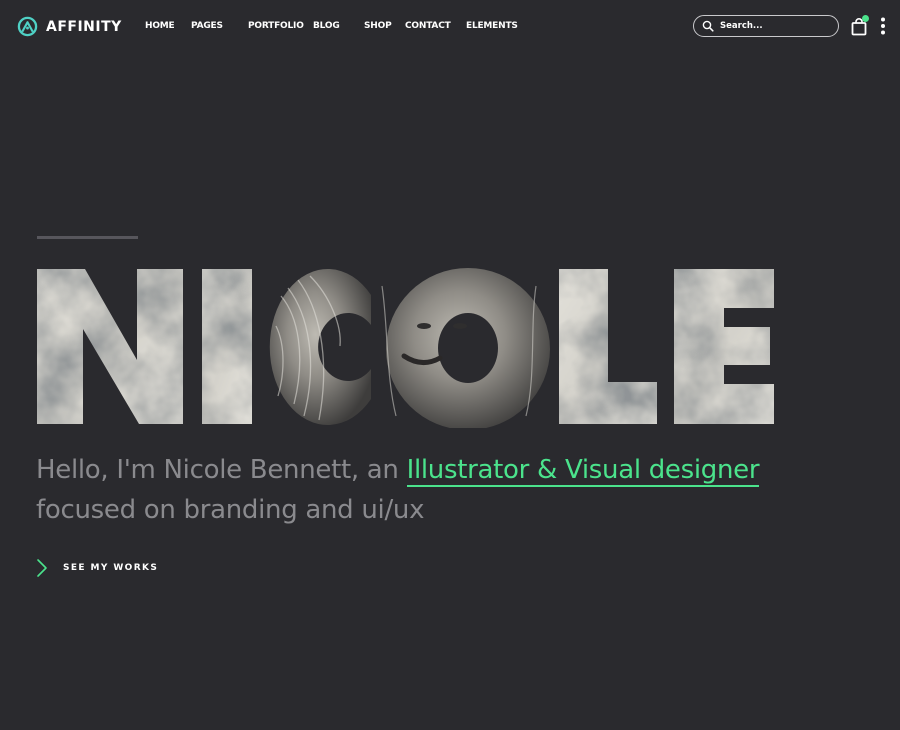 The width and height of the screenshot is (900, 730). What do you see at coordinates (326, 26) in the screenshot?
I see `nav-item-blog: BLOG` at bounding box center [326, 26].